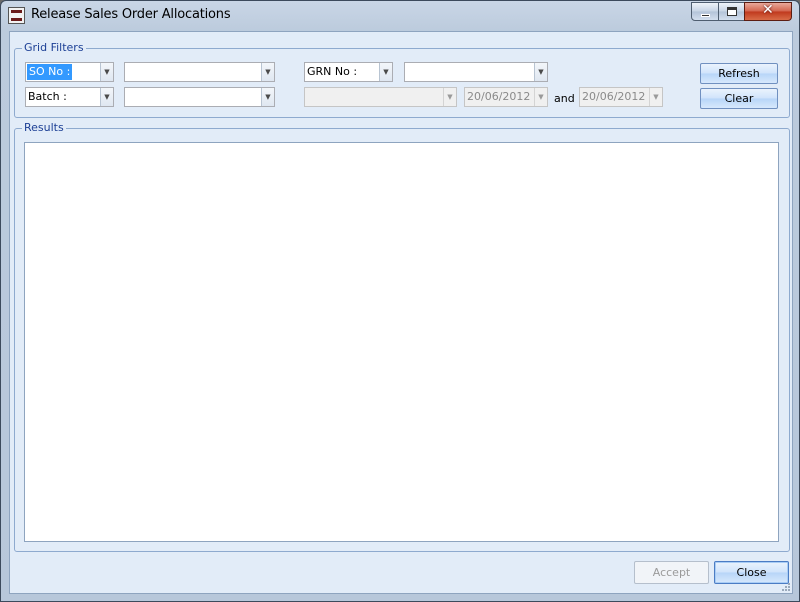 This screenshot has width=800, height=602. I want to click on filter3-value-combo: ▼, so click(476, 72).